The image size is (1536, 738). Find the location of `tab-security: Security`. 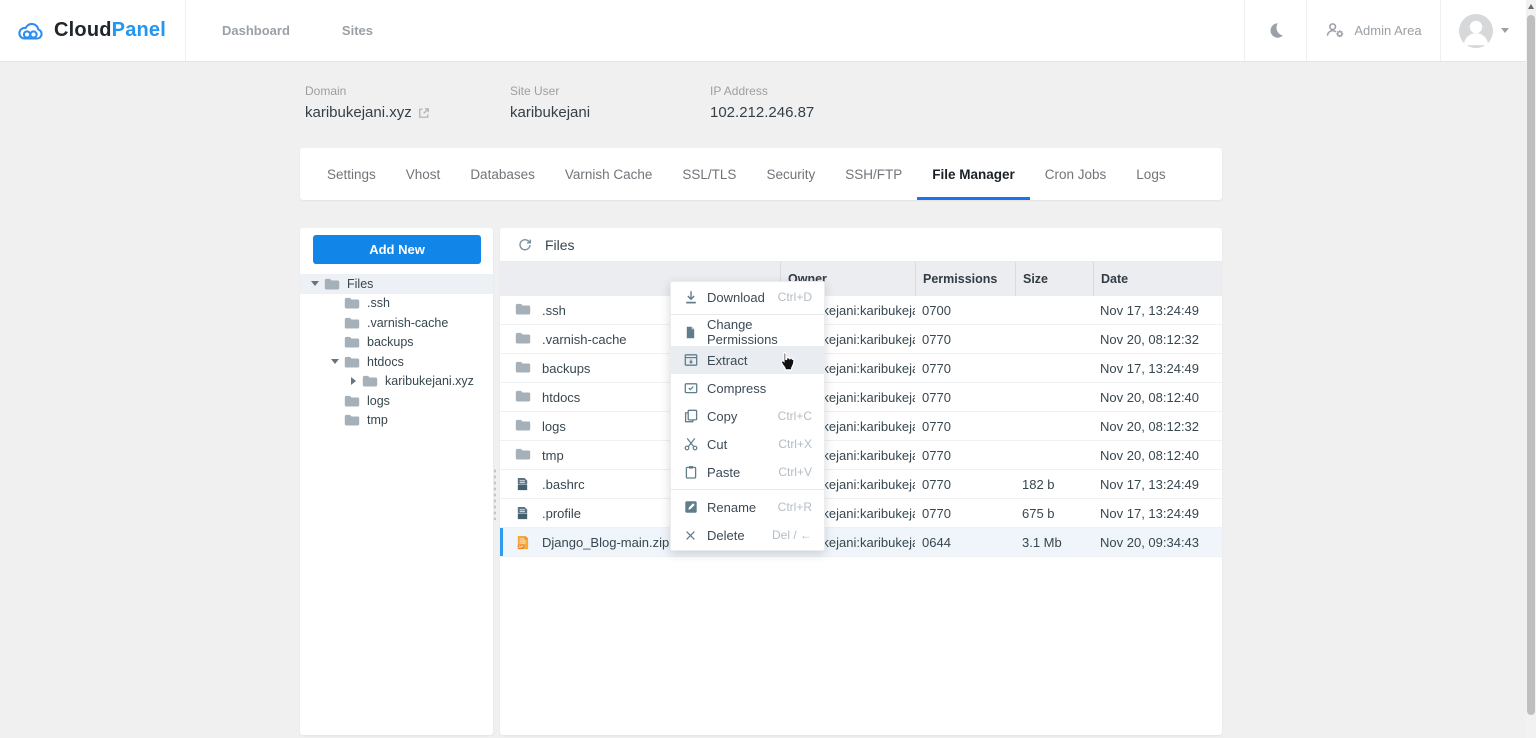

tab-security: Security is located at coordinates (790, 174).